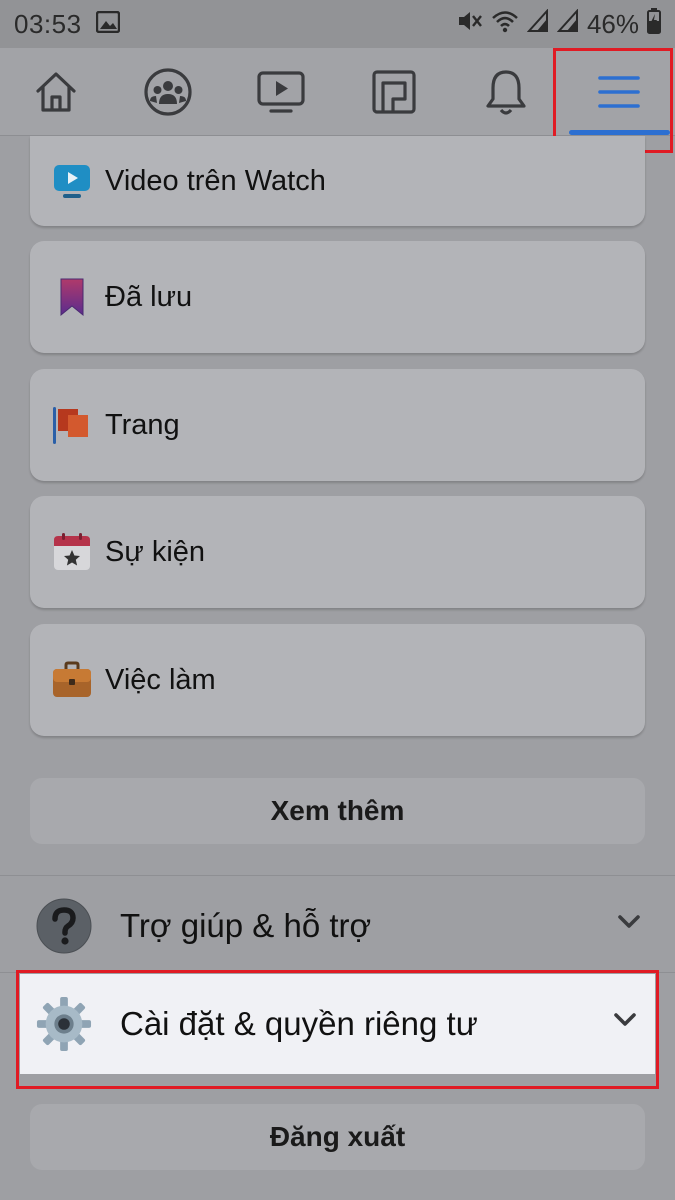 Image resolution: width=675 pixels, height=1200 pixels. What do you see at coordinates (72, 552) in the screenshot?
I see `calendar-star-icon` at bounding box center [72, 552].